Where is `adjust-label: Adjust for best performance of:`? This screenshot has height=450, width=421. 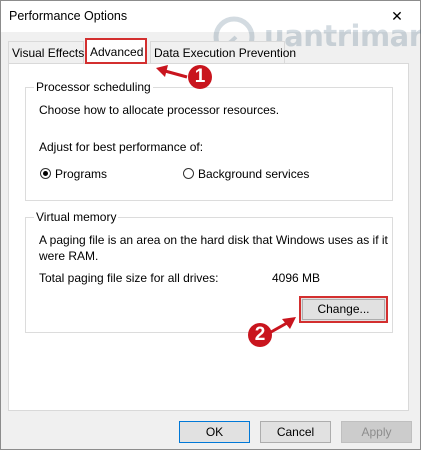 adjust-label: Adjust for best performance of: is located at coordinates (121, 147).